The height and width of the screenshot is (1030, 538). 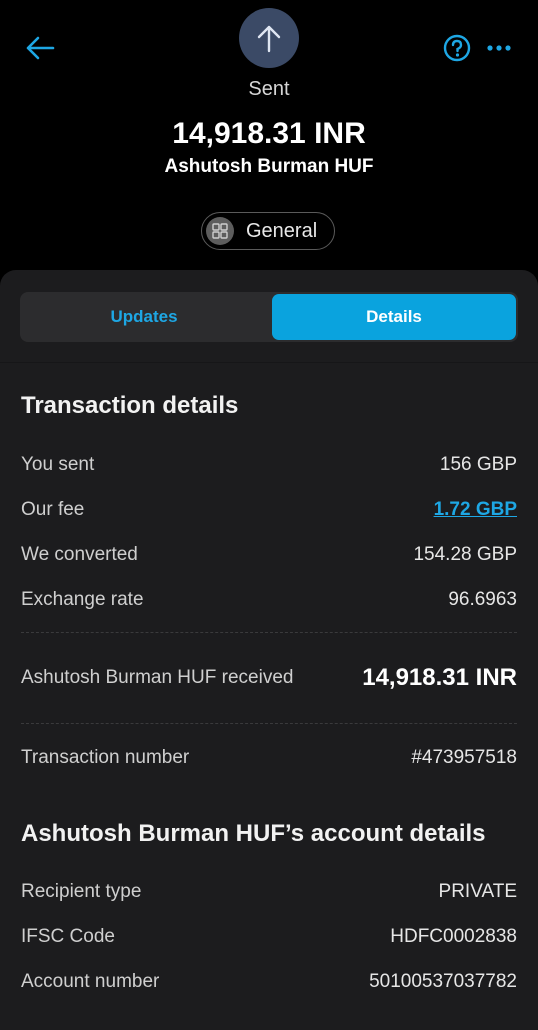 I want to click on detail-label: Transaction number, so click(x=105, y=757).